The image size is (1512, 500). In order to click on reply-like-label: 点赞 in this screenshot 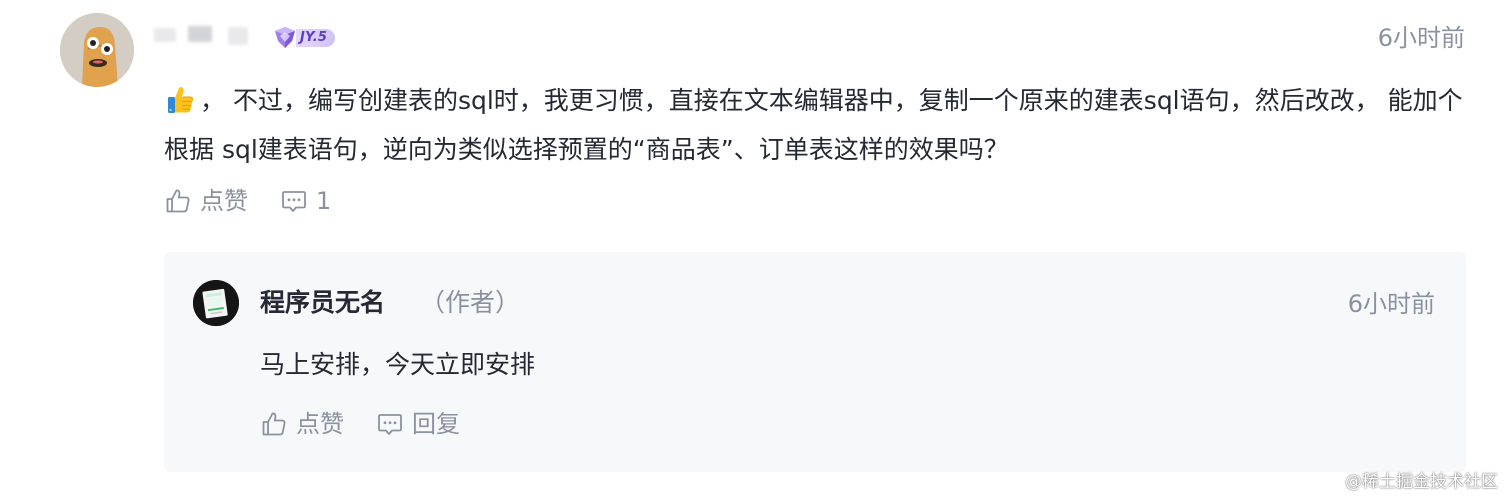, I will do `click(320, 424)`.